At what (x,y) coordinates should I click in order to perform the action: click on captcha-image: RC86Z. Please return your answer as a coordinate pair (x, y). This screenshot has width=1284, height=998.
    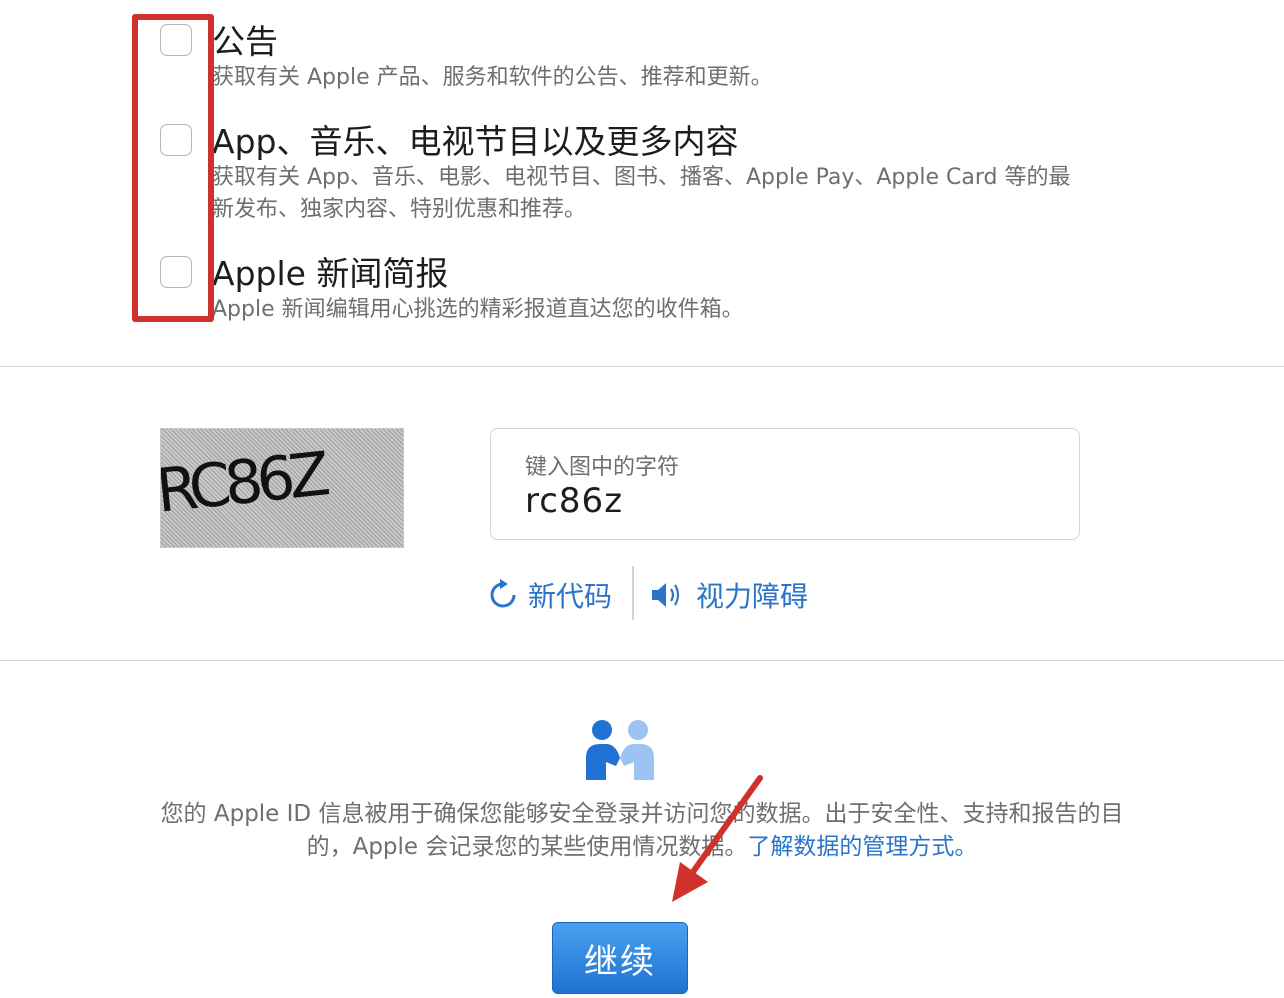
    Looking at the image, I should click on (282, 488).